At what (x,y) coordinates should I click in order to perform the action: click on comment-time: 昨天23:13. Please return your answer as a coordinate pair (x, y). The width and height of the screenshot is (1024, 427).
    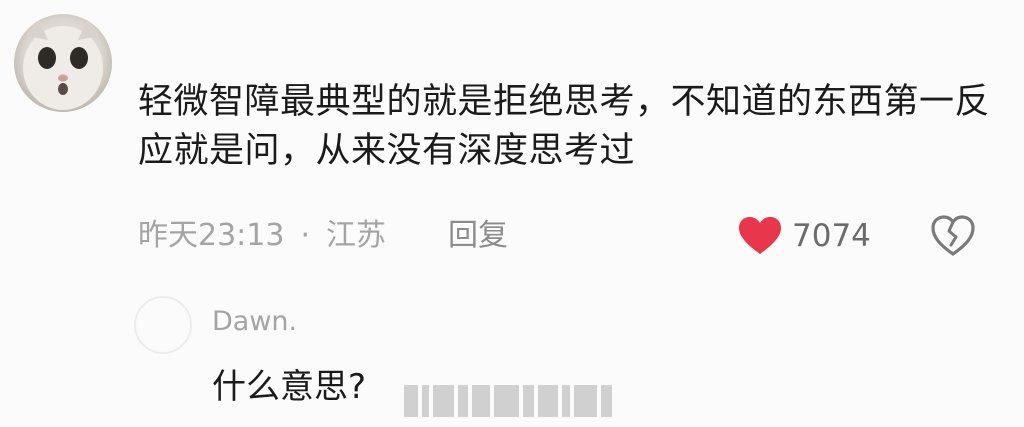
    Looking at the image, I should click on (211, 235).